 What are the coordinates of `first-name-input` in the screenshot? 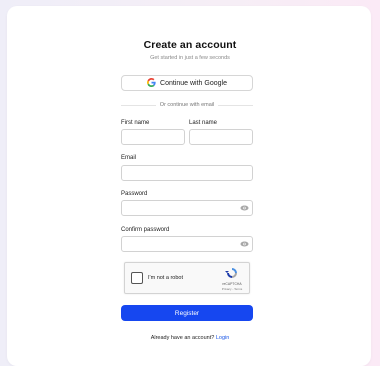 It's located at (153, 137).